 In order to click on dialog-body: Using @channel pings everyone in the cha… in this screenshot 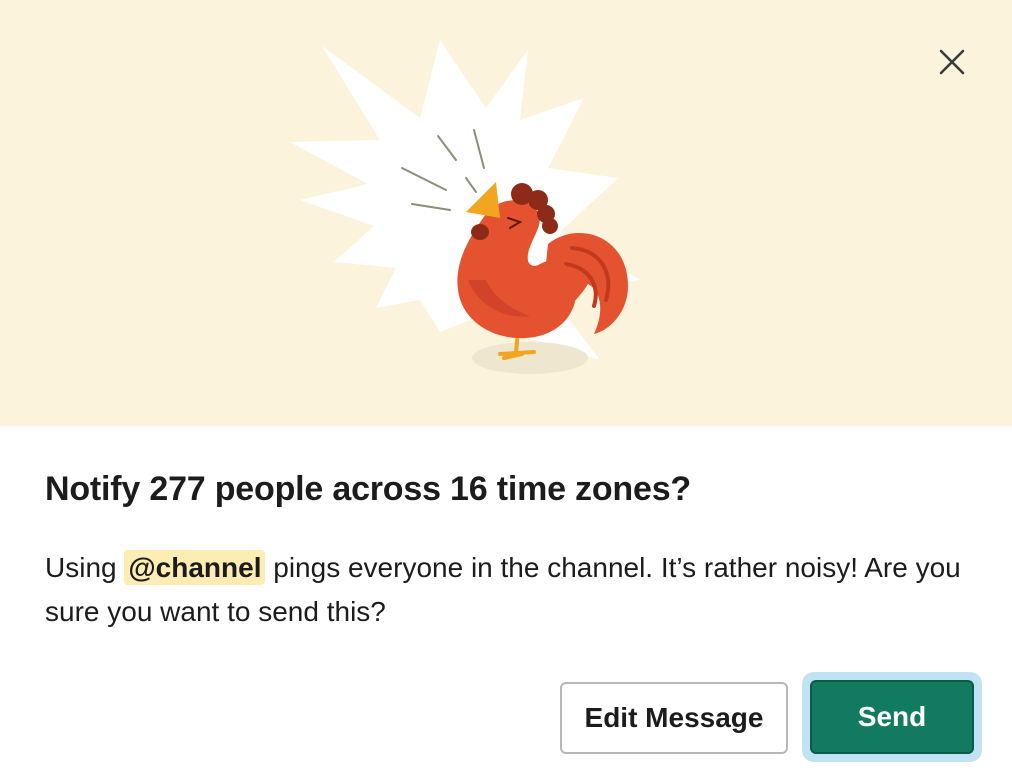, I will do `click(510, 590)`.